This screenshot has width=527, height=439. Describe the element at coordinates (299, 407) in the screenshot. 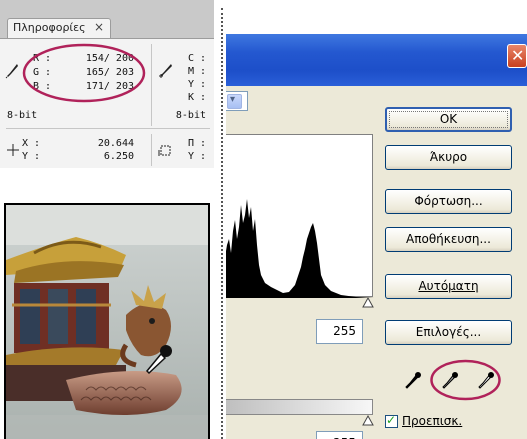

I see `output-levels-gradient` at that location.